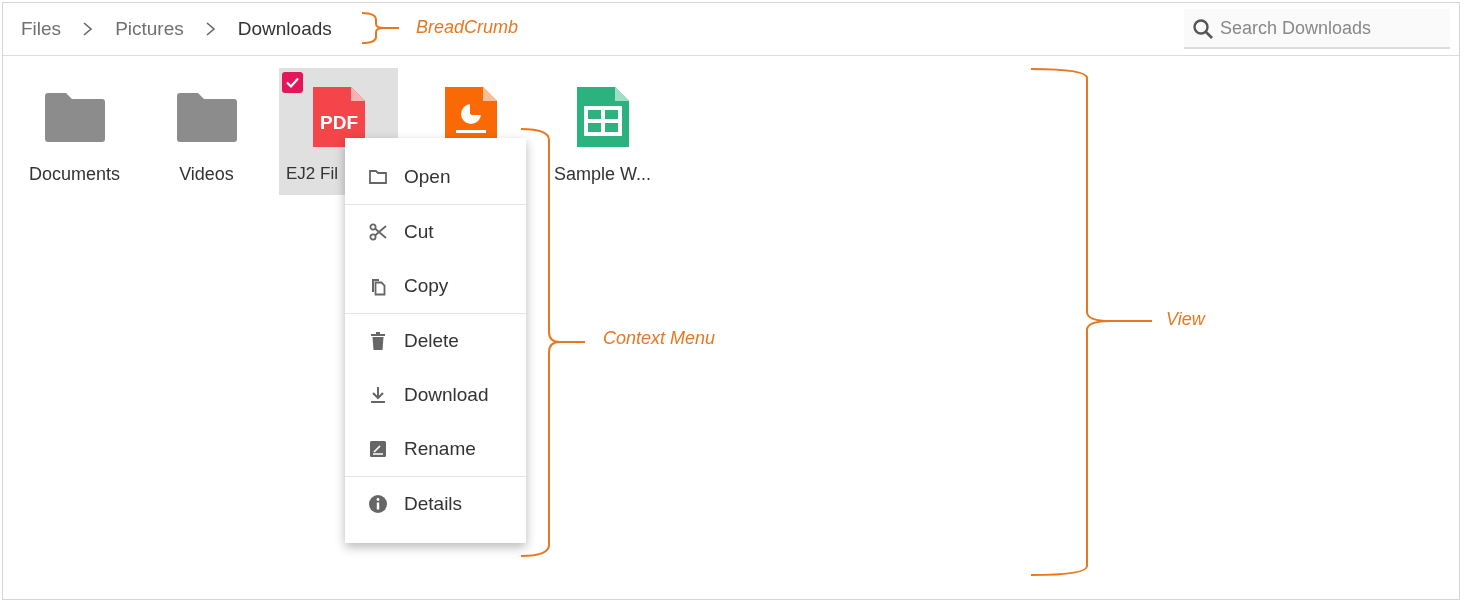 The image size is (1467, 606). Describe the element at coordinates (467, 27) in the screenshot. I see `annotation-label: BreadCrumb` at that location.